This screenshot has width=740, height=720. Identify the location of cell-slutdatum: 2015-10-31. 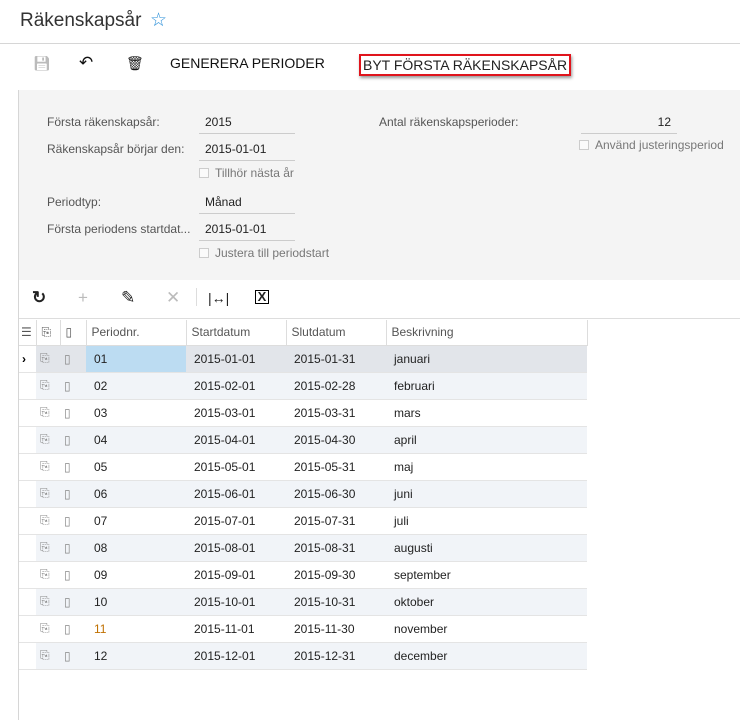
(336, 602).